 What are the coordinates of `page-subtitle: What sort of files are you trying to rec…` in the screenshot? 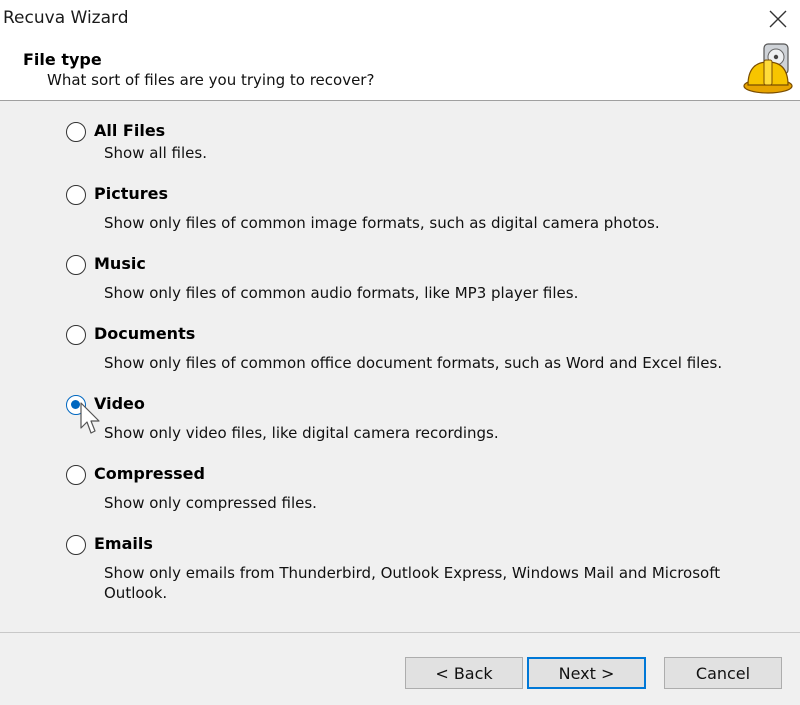 It's located at (211, 80).